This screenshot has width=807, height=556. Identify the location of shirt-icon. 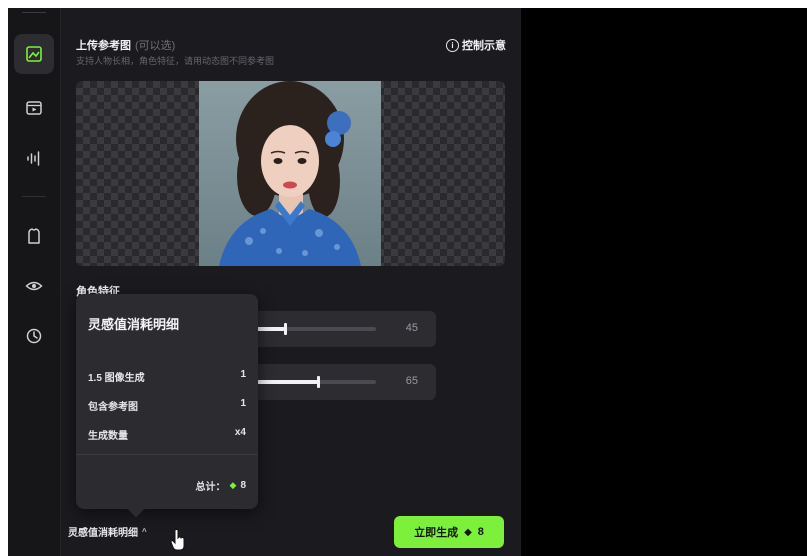
(34, 236).